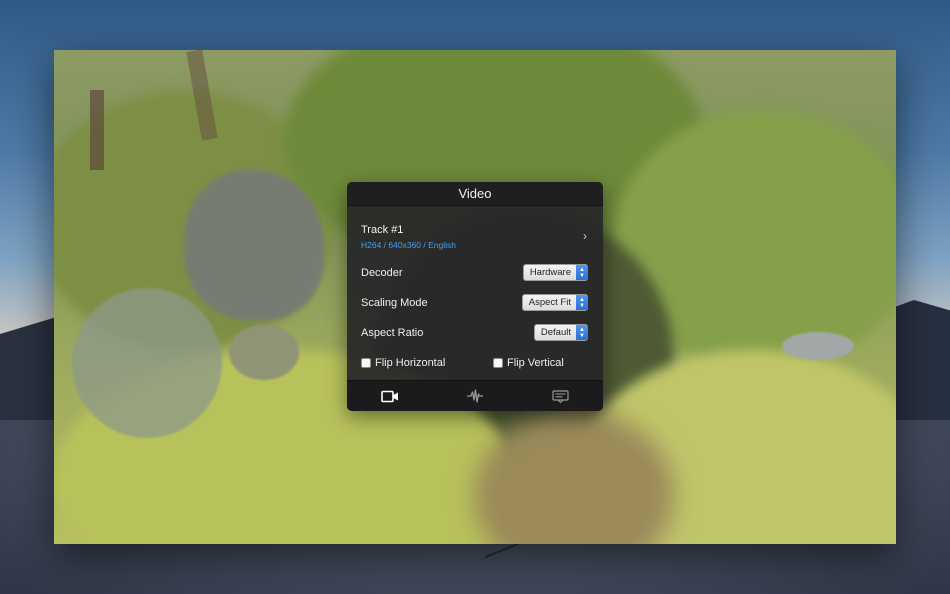 The width and height of the screenshot is (950, 594). What do you see at coordinates (535, 363) in the screenshot?
I see `flip-vertical-label: Flip Vertical` at bounding box center [535, 363].